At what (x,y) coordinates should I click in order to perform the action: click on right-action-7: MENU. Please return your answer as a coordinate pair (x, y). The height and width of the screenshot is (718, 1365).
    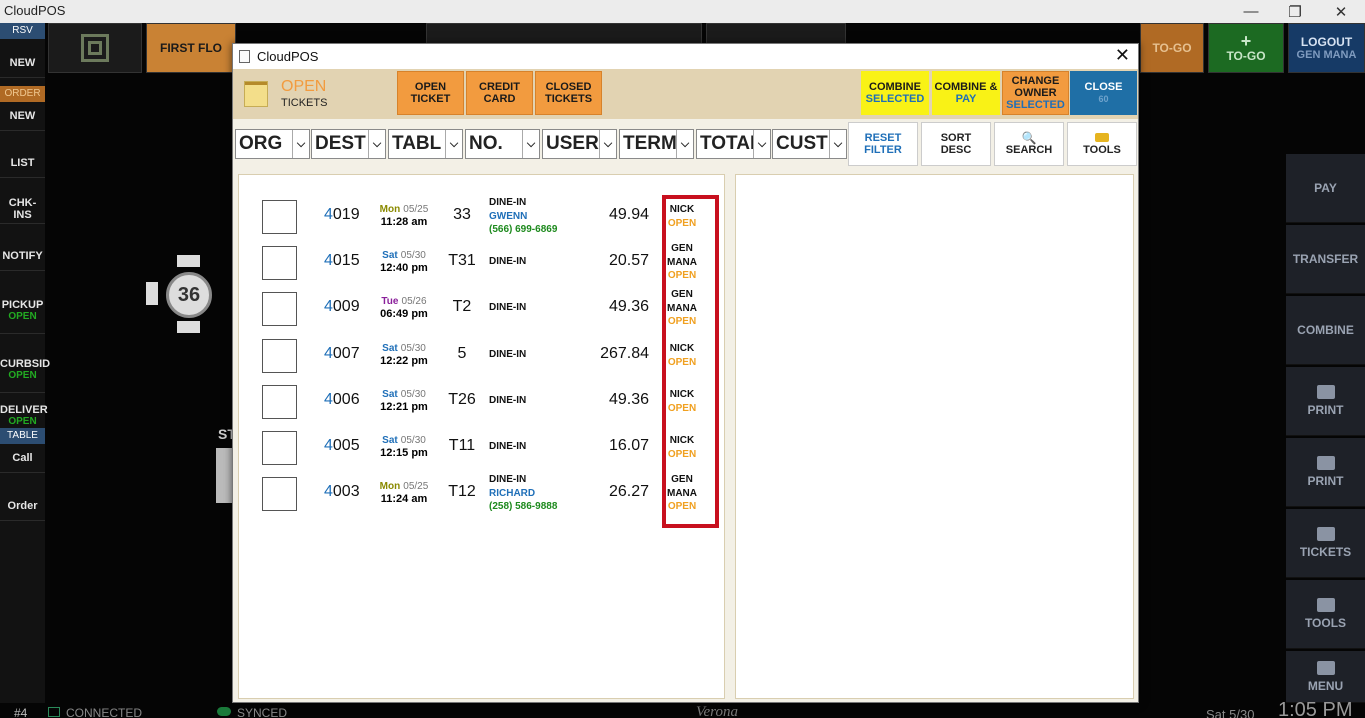
    Looking at the image, I should click on (1325, 677).